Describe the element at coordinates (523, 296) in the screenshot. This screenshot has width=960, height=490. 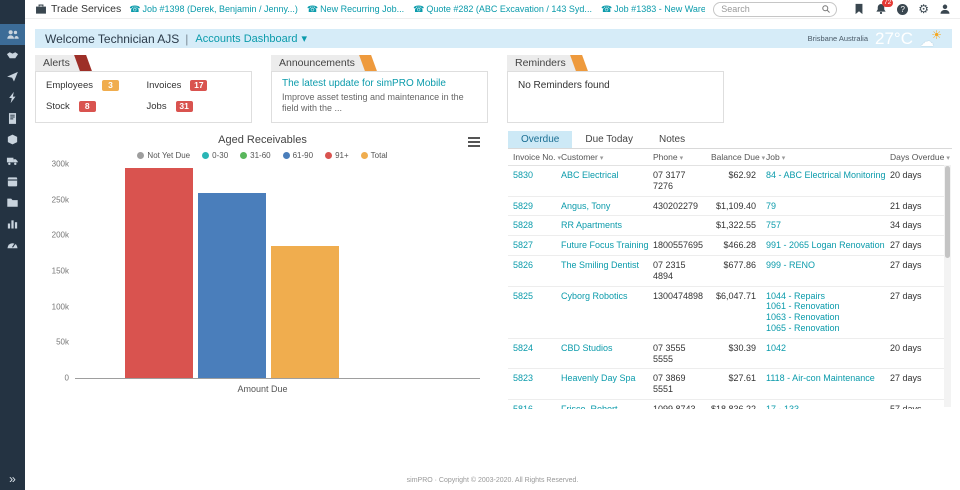
I see `invoice-link: 5825` at that location.